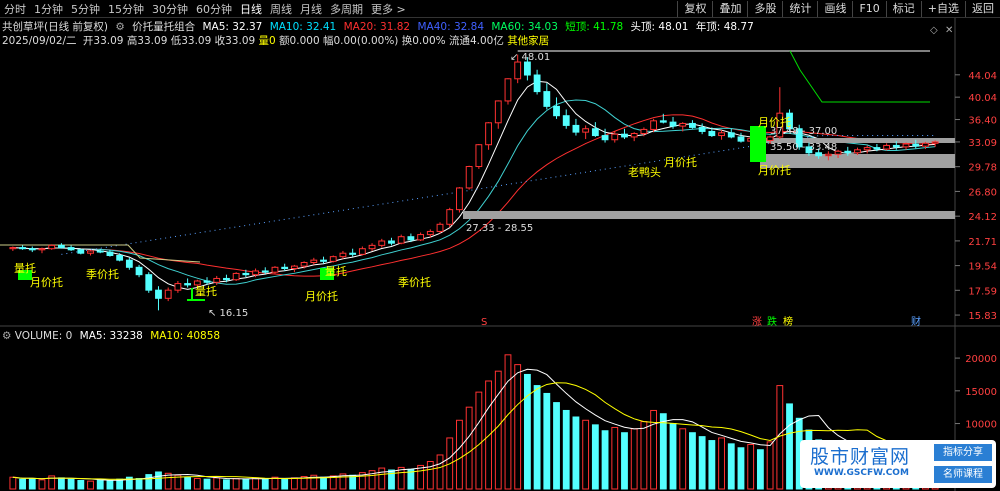  I want to click on period-tab-8: 月线, so click(311, 9).